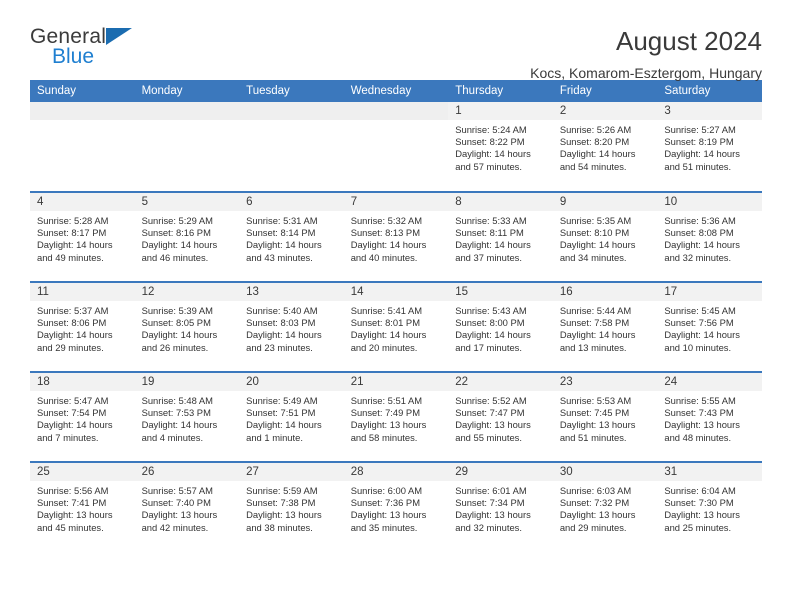  Describe the element at coordinates (699, 233) in the screenshot. I see `sunset-text: Sunset: 8:08 PM` at that location.